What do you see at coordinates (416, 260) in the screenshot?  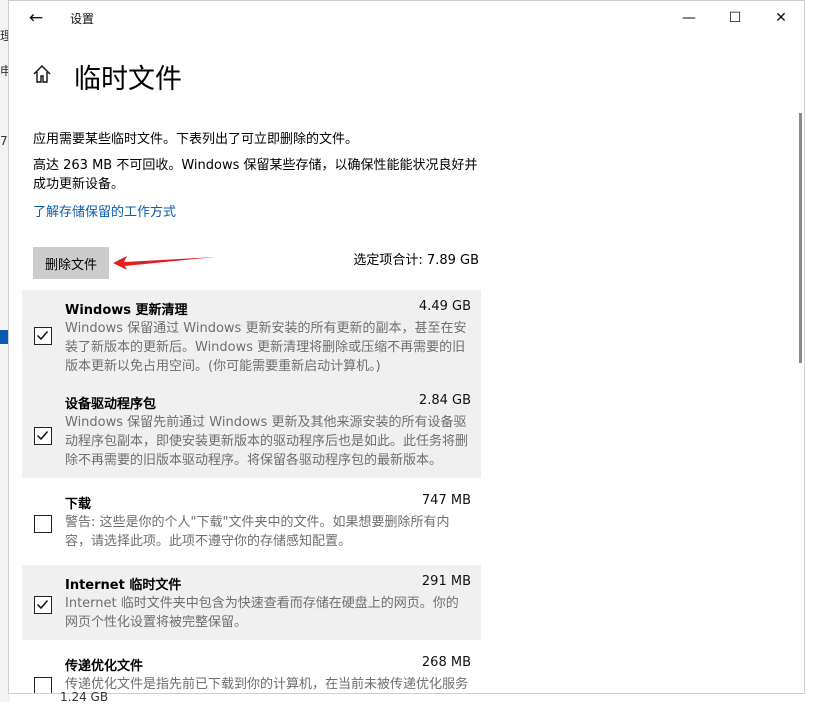 I see `selected-total: 选定项合计: 7.89 GB` at bounding box center [416, 260].